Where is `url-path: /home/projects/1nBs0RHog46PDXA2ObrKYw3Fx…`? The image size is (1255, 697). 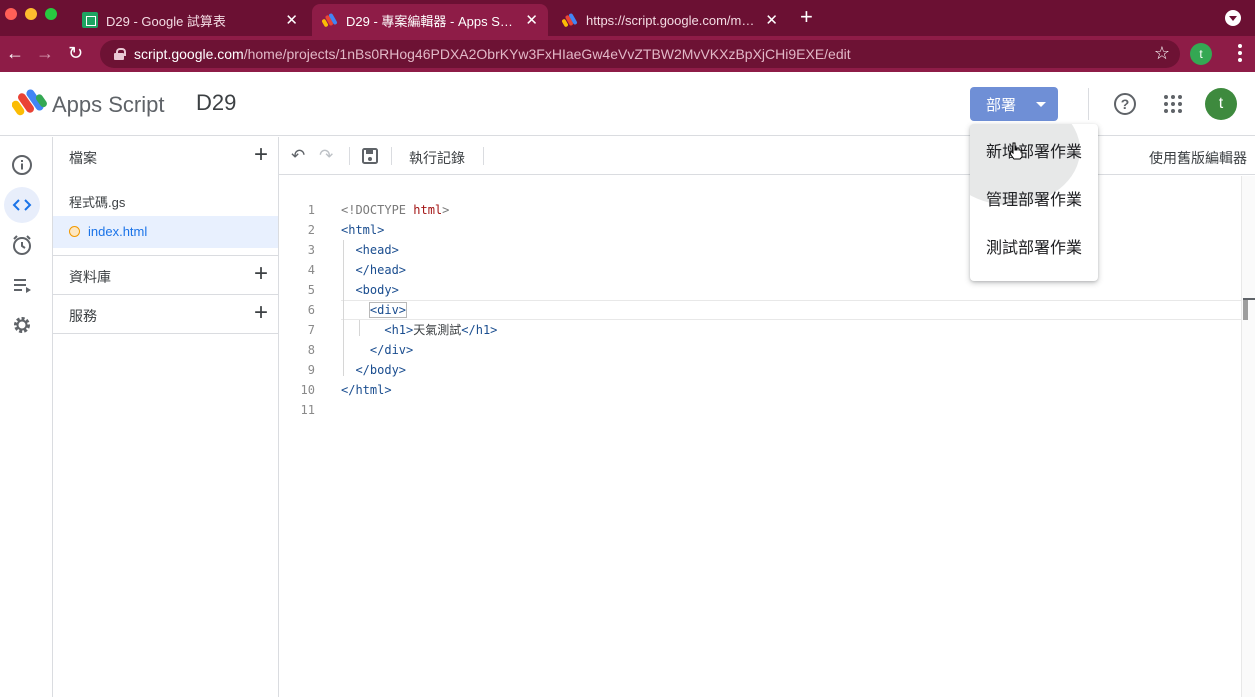
url-path: /home/projects/1nBs0RHog46PDXA2ObrKYw3Fx… is located at coordinates (547, 54).